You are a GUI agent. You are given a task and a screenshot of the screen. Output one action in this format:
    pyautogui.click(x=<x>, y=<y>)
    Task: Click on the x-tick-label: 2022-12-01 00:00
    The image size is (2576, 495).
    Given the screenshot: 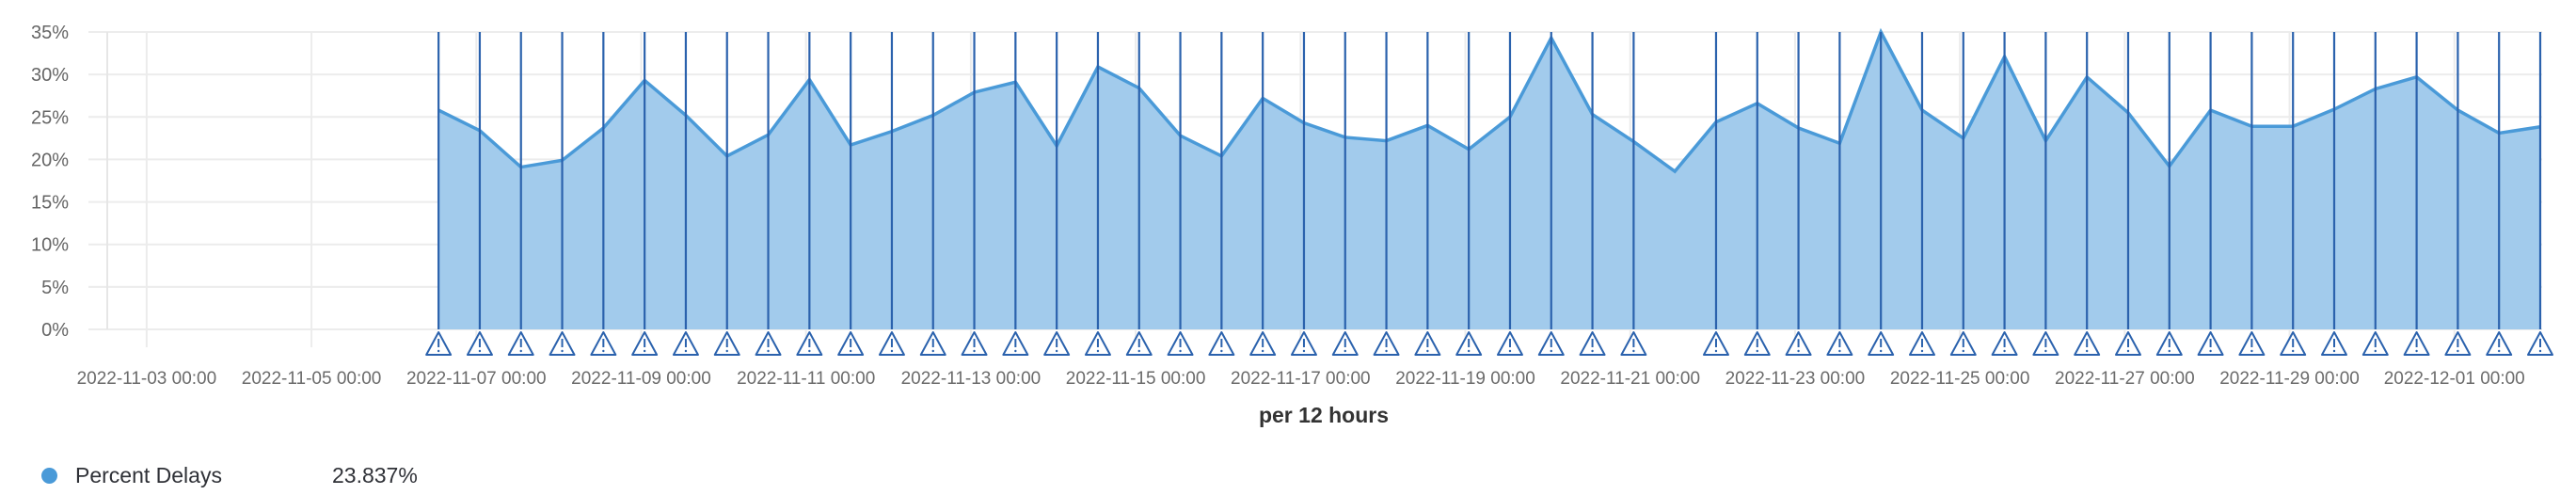 What is the action you would take?
    pyautogui.click(x=2454, y=379)
    